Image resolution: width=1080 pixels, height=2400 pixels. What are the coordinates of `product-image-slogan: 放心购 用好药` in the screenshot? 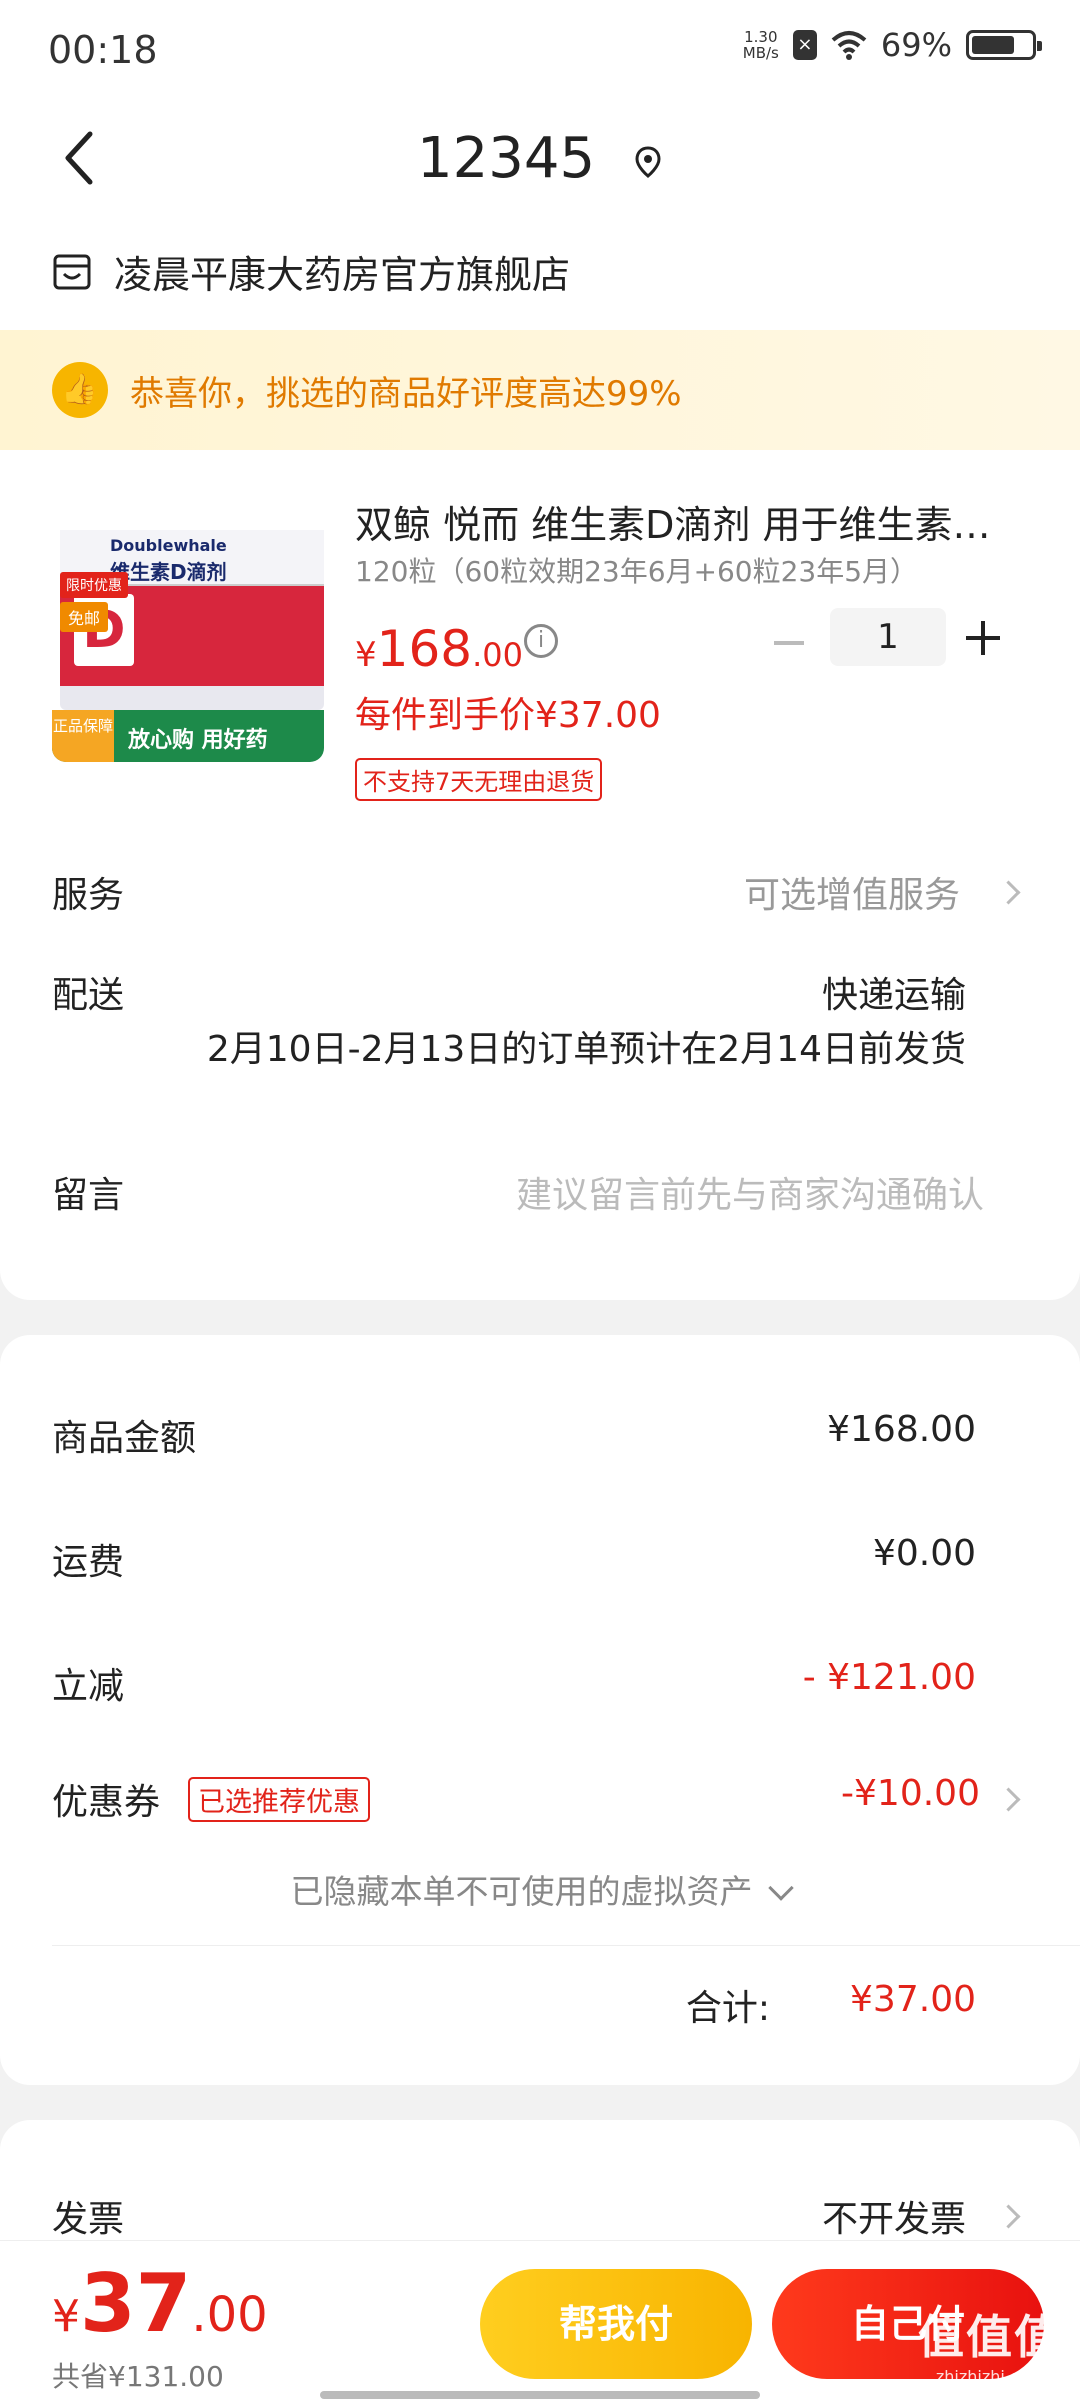 It's located at (198, 740).